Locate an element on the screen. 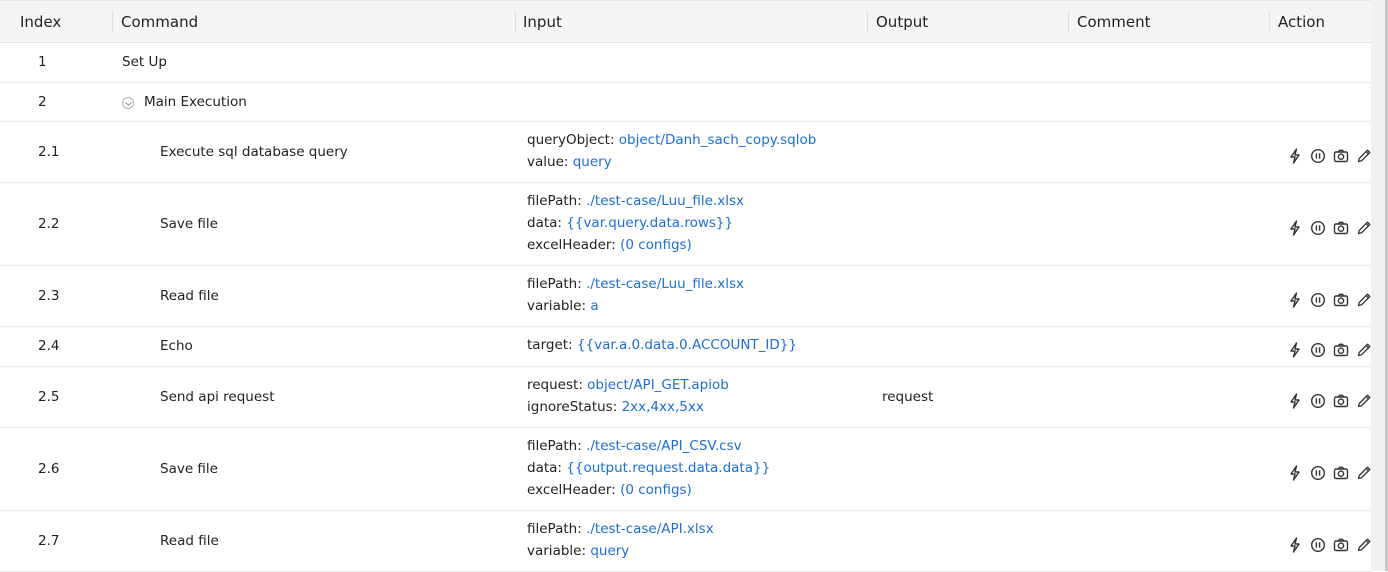 This screenshot has height=572, width=1388. command-name: Read file is located at coordinates (189, 296).